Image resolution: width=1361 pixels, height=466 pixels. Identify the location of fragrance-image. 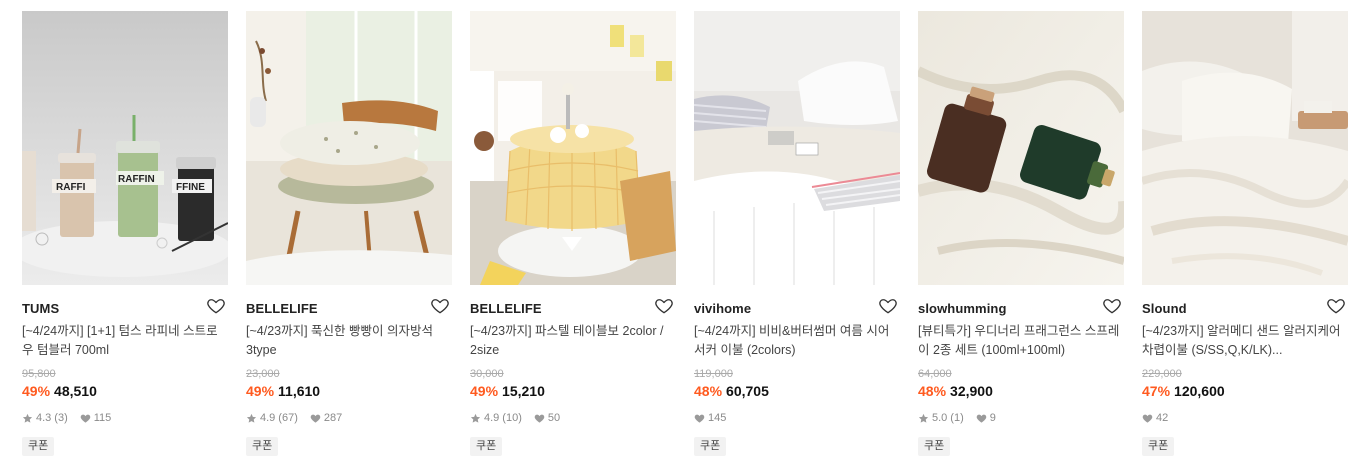
(1021, 148).